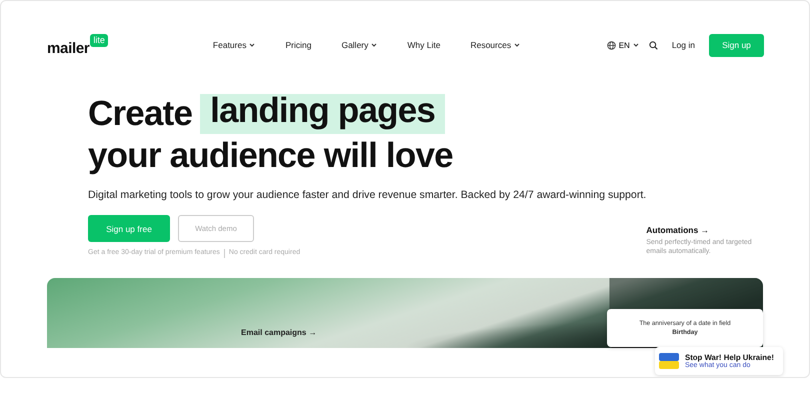 The image size is (810, 400). Describe the element at coordinates (495, 45) in the screenshot. I see `nav-link: Resources` at that location.